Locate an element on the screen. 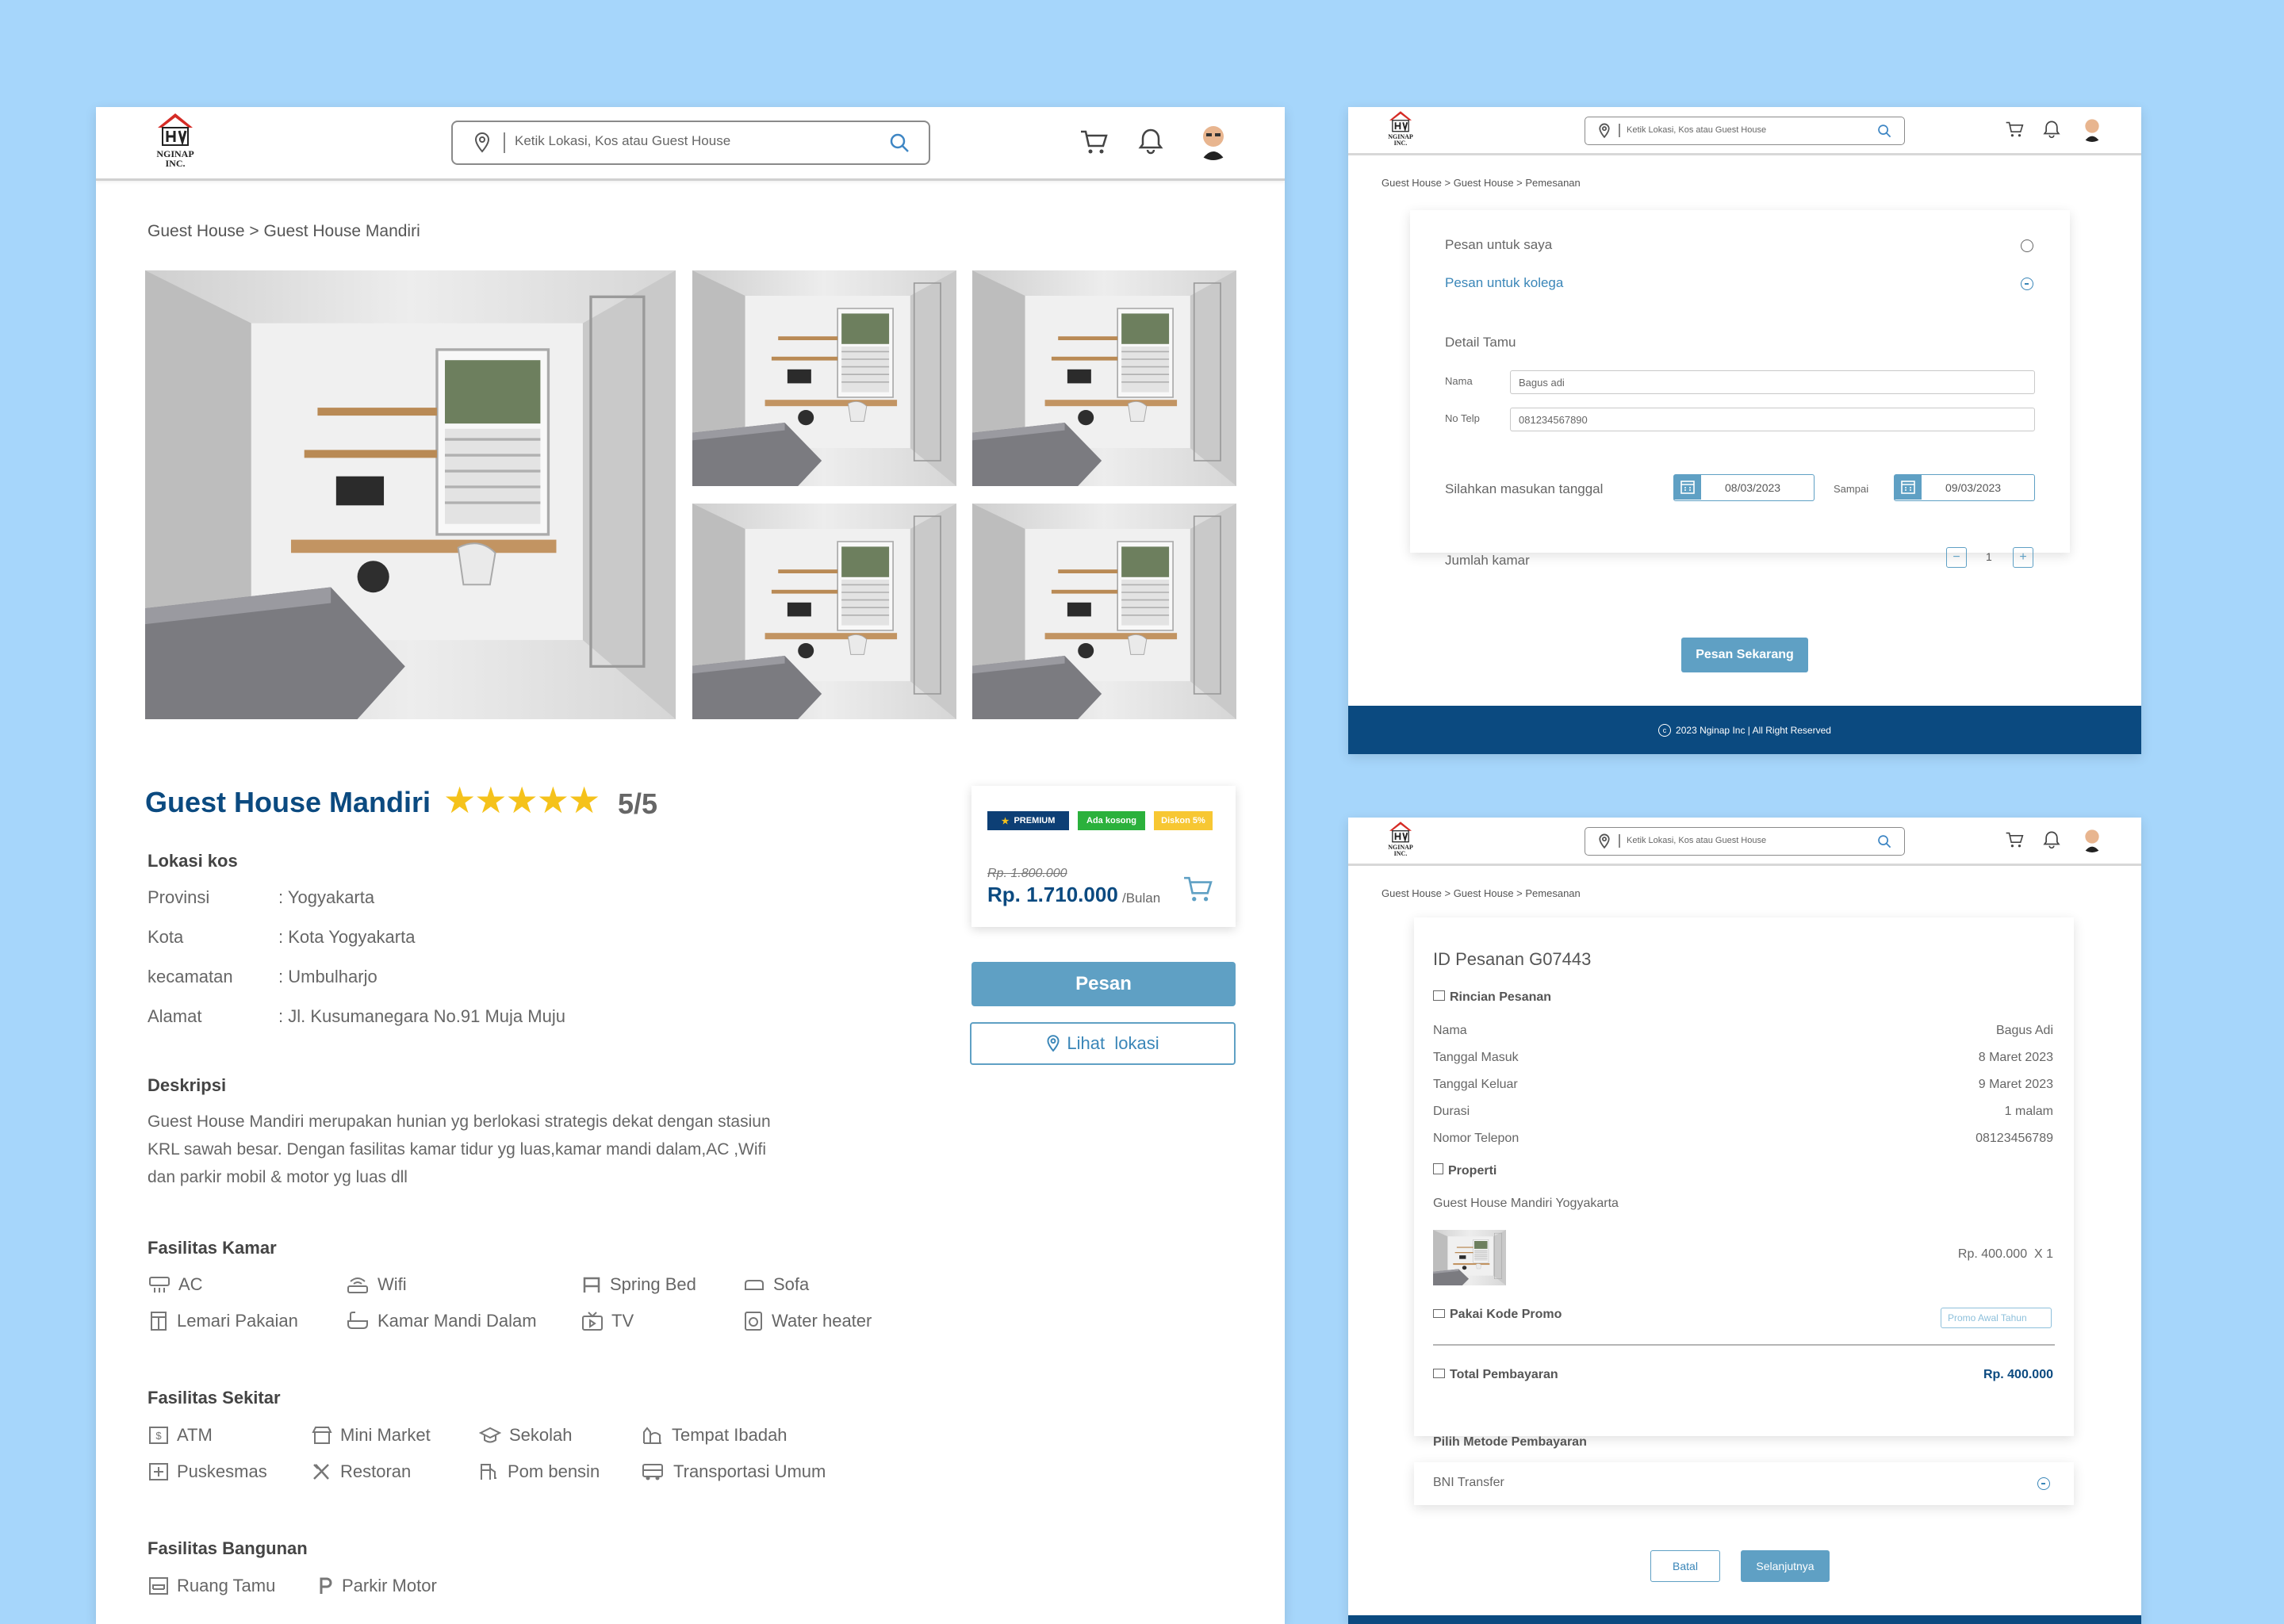  breadcrumb: Guest House > Guest House Mandiri is located at coordinates (284, 232).